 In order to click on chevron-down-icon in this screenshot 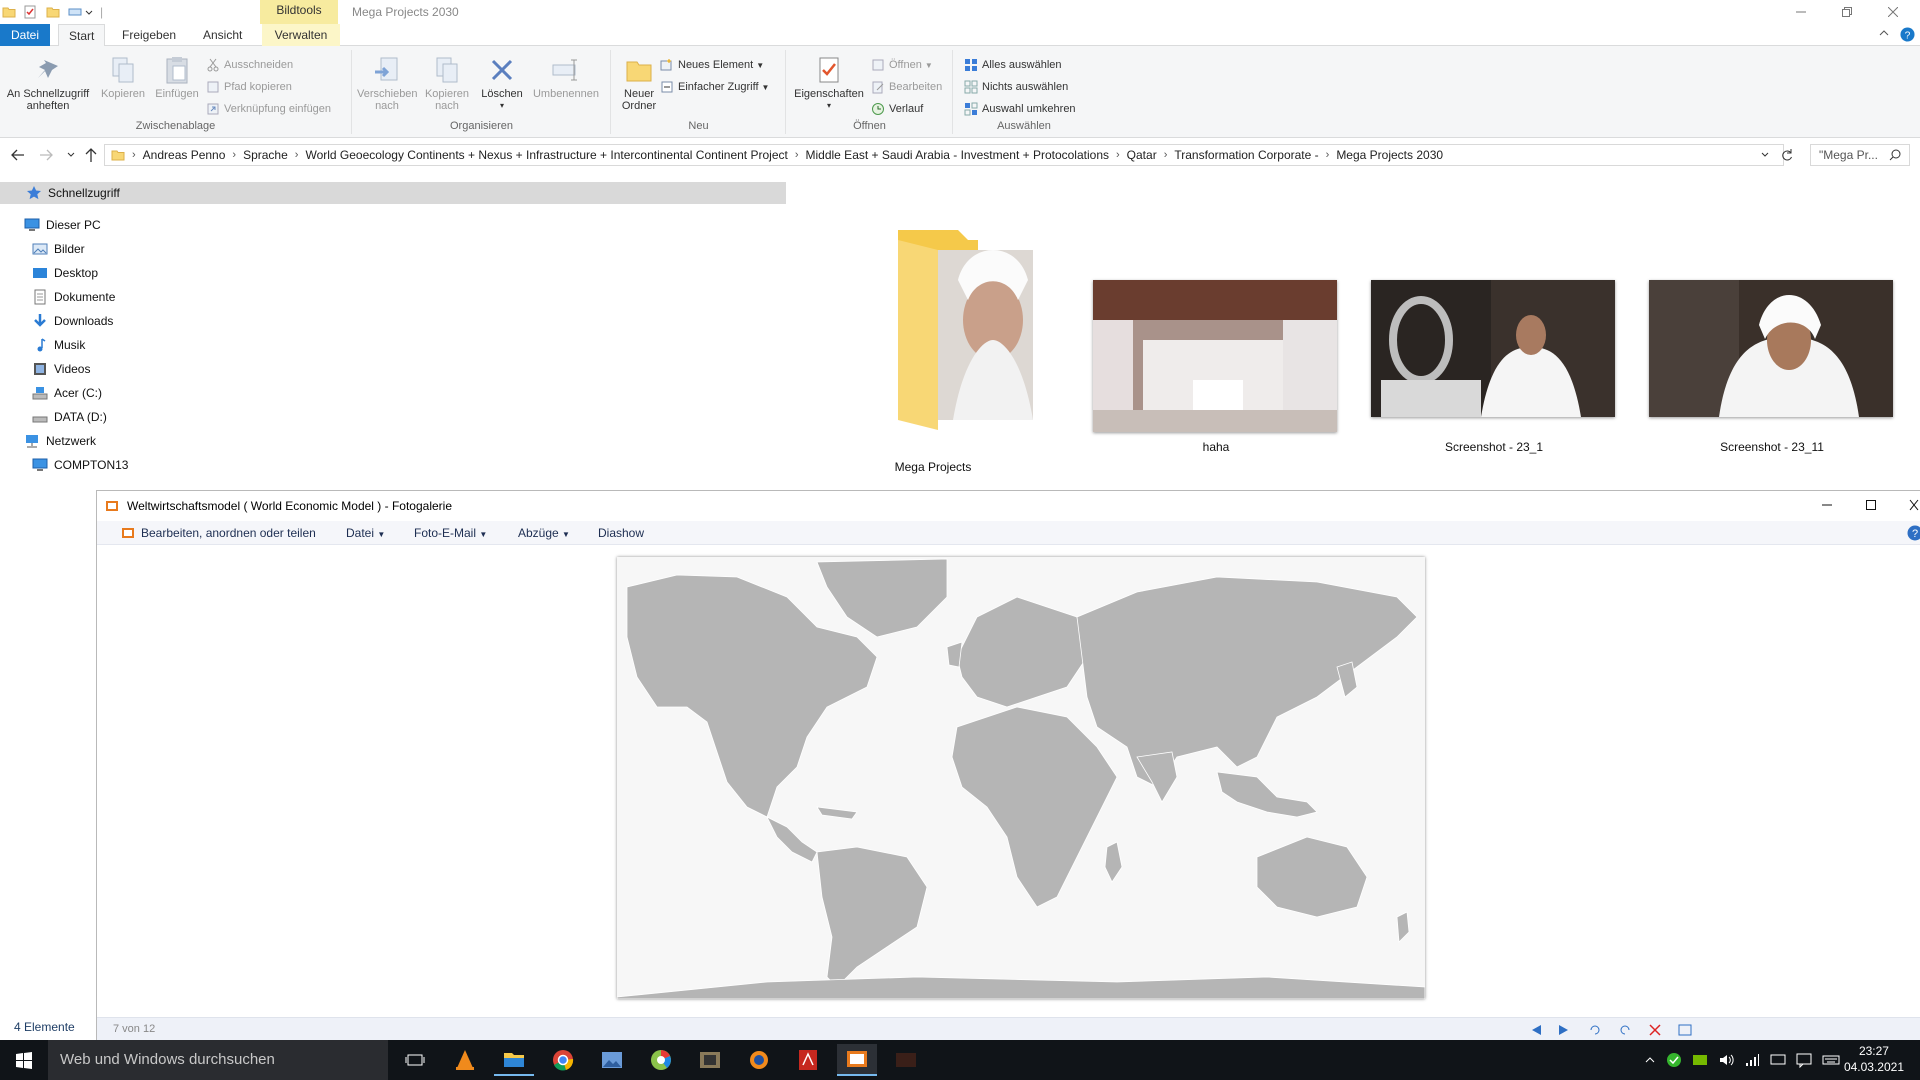, I will do `click(89, 12)`.